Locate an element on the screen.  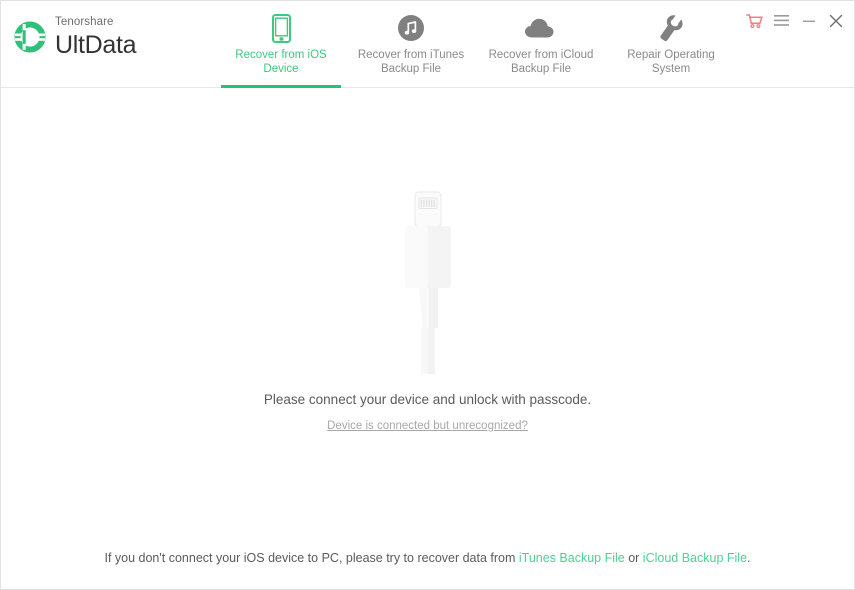
tab-label: Recover from iOS Device is located at coordinates (281, 62).